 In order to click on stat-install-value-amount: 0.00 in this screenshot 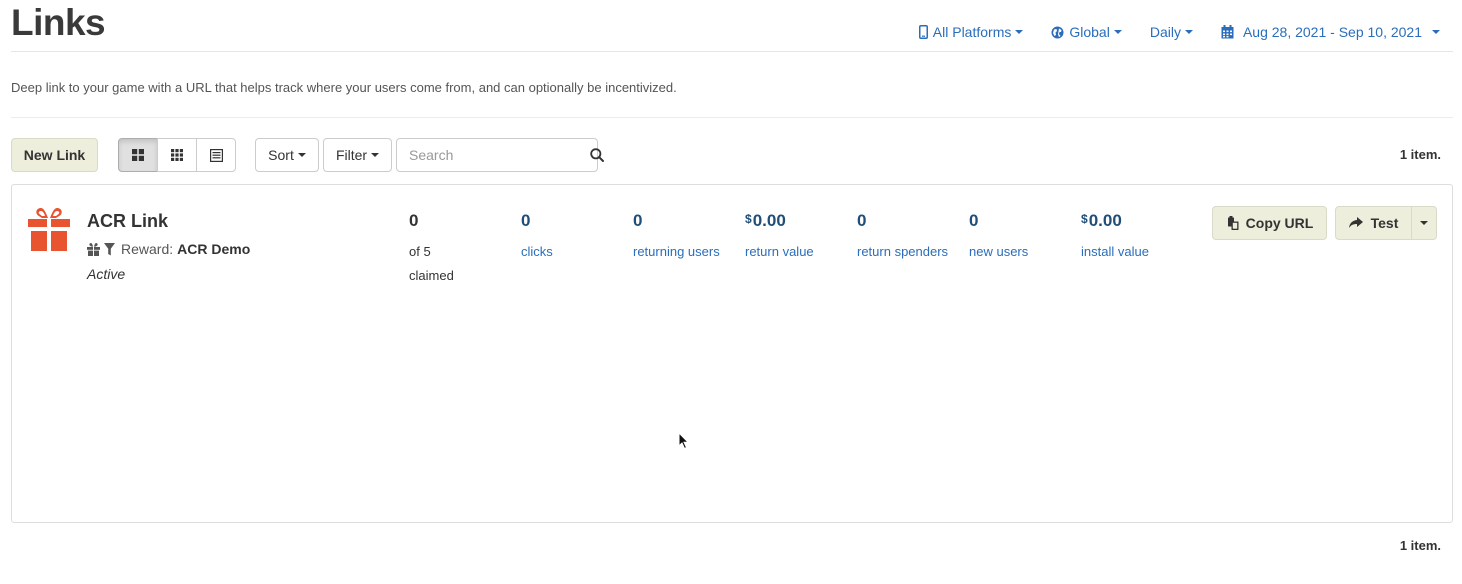, I will do `click(1105, 220)`.